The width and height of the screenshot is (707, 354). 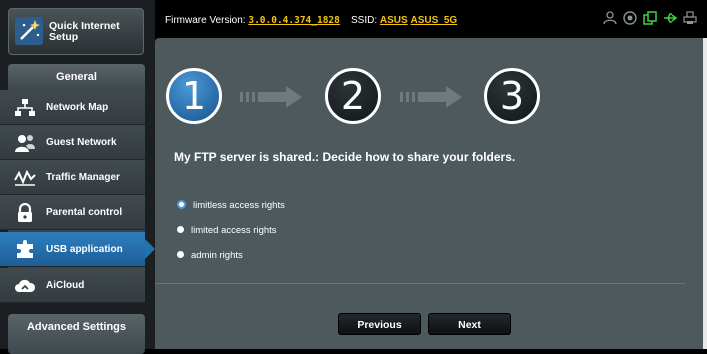 I want to click on firmware-version-link: 3.0.0.4.374_1828, so click(x=294, y=20).